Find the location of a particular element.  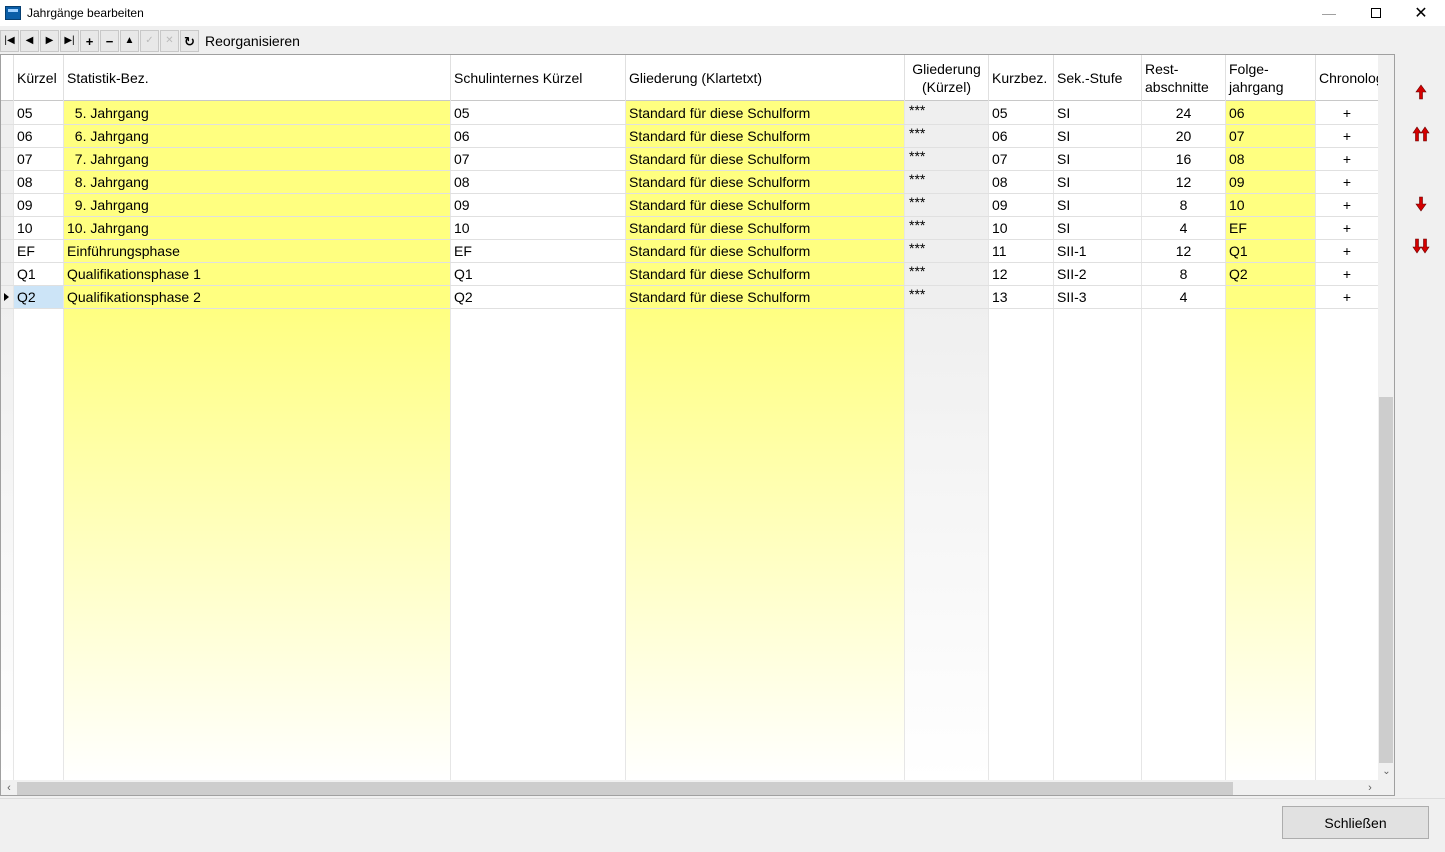

cell-schulinternes-kuerzel: 06 is located at coordinates (538, 136).